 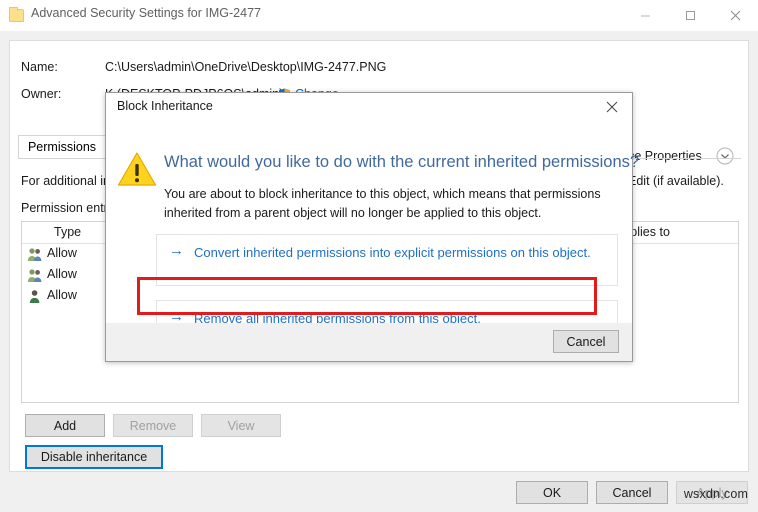 I want to click on maximize-button, so click(x=690, y=15).